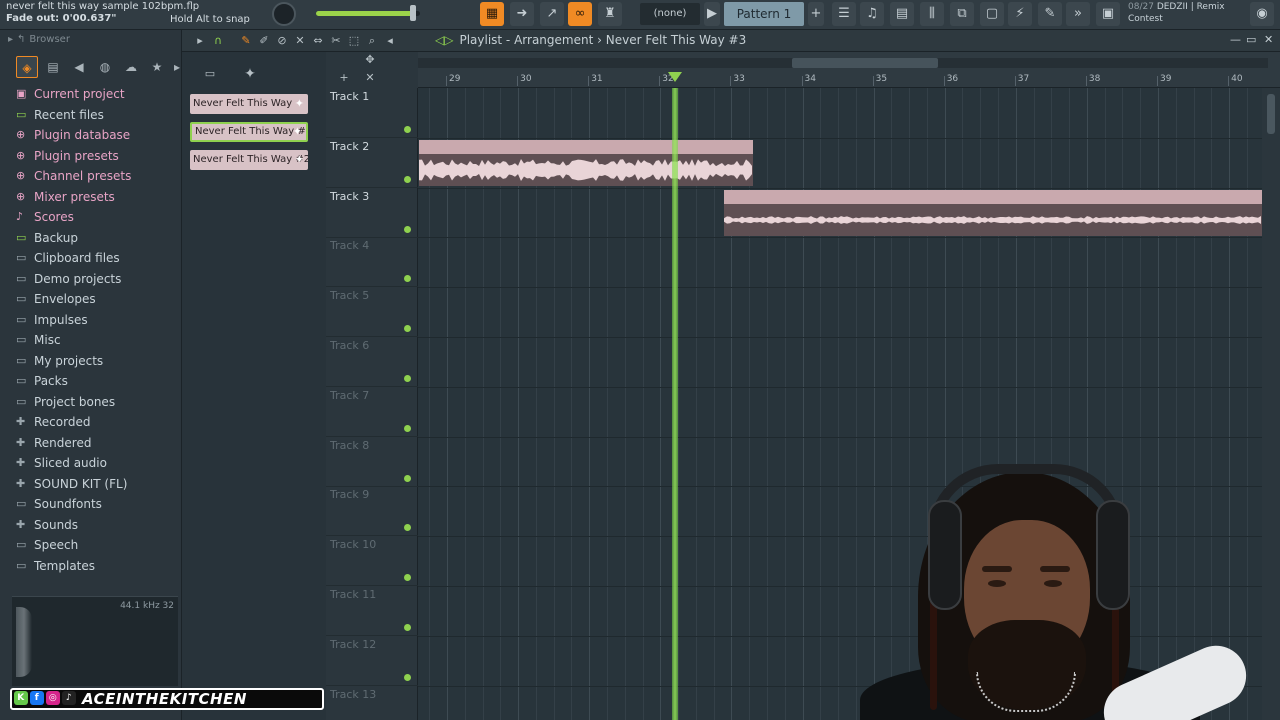 This screenshot has height=720, width=1280. What do you see at coordinates (368, 13) in the screenshot?
I see `master-volume-slider` at bounding box center [368, 13].